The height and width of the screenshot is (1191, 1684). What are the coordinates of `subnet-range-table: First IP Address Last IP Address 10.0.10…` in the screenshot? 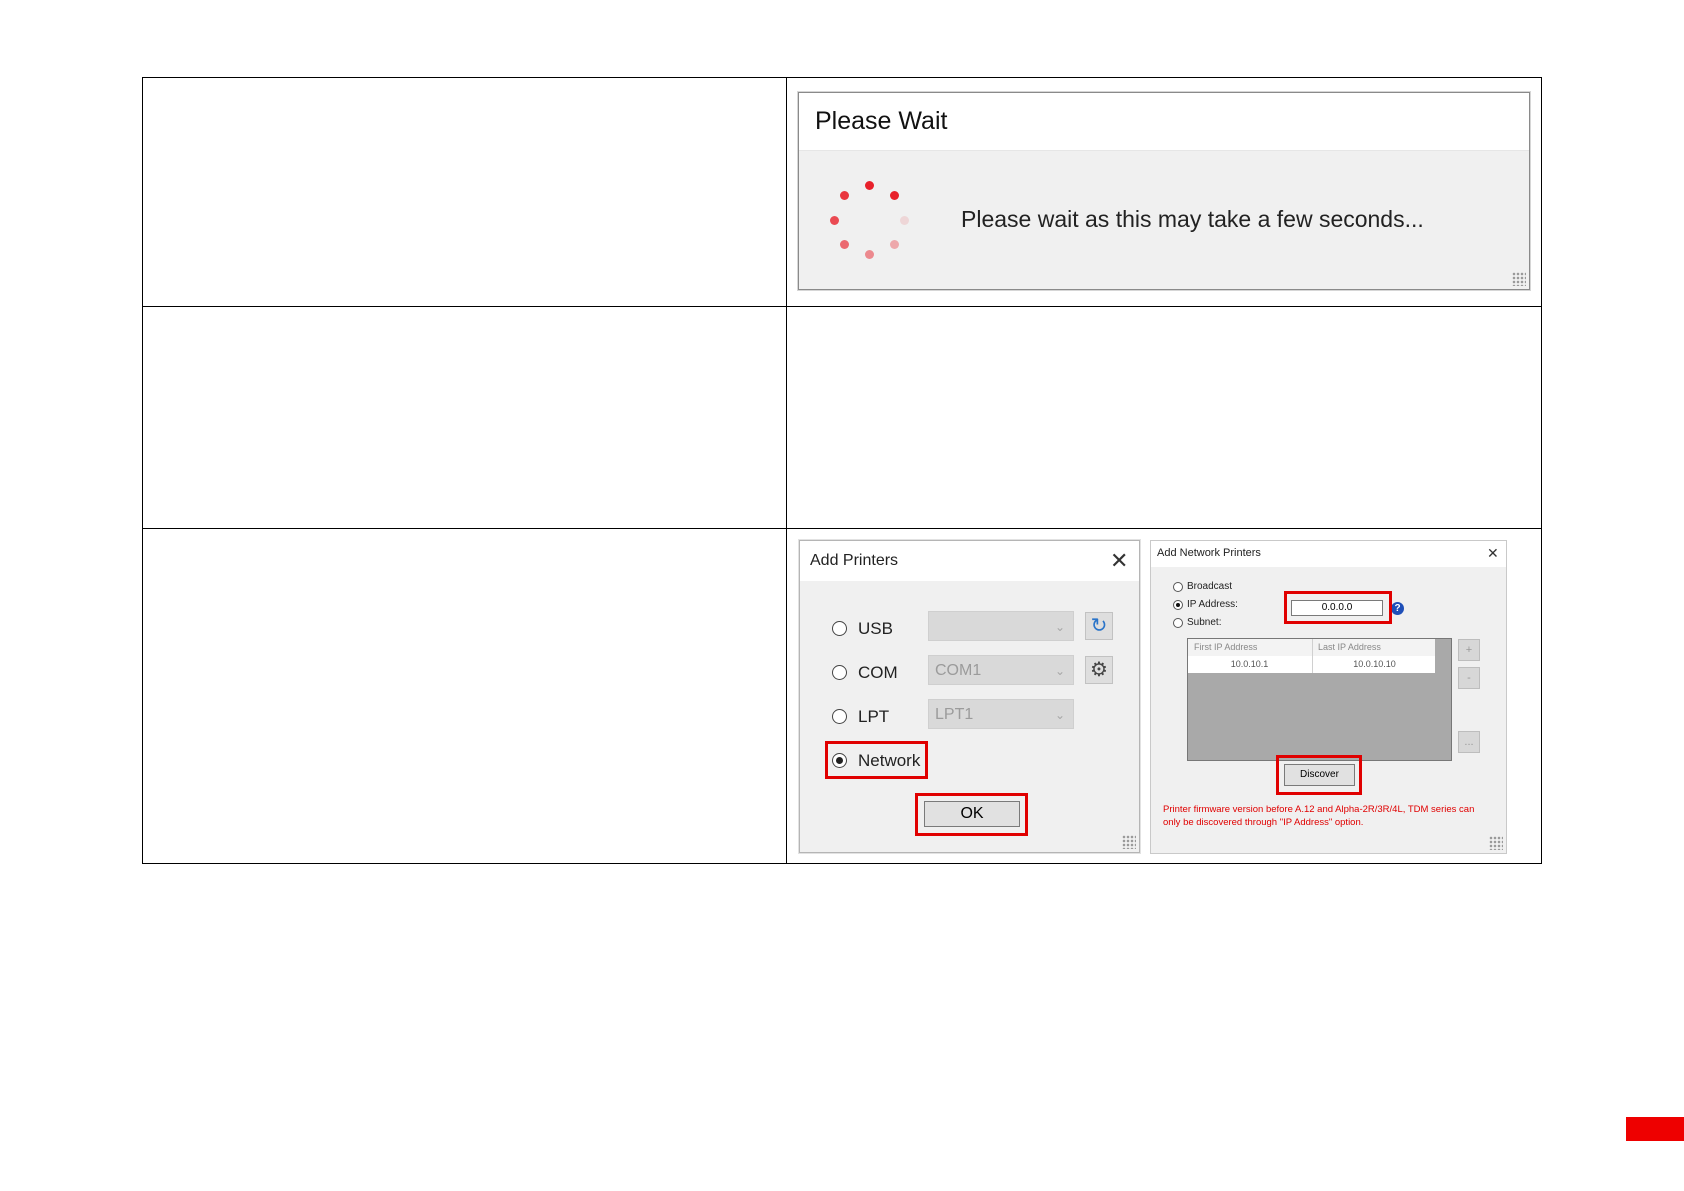 It's located at (1319, 699).